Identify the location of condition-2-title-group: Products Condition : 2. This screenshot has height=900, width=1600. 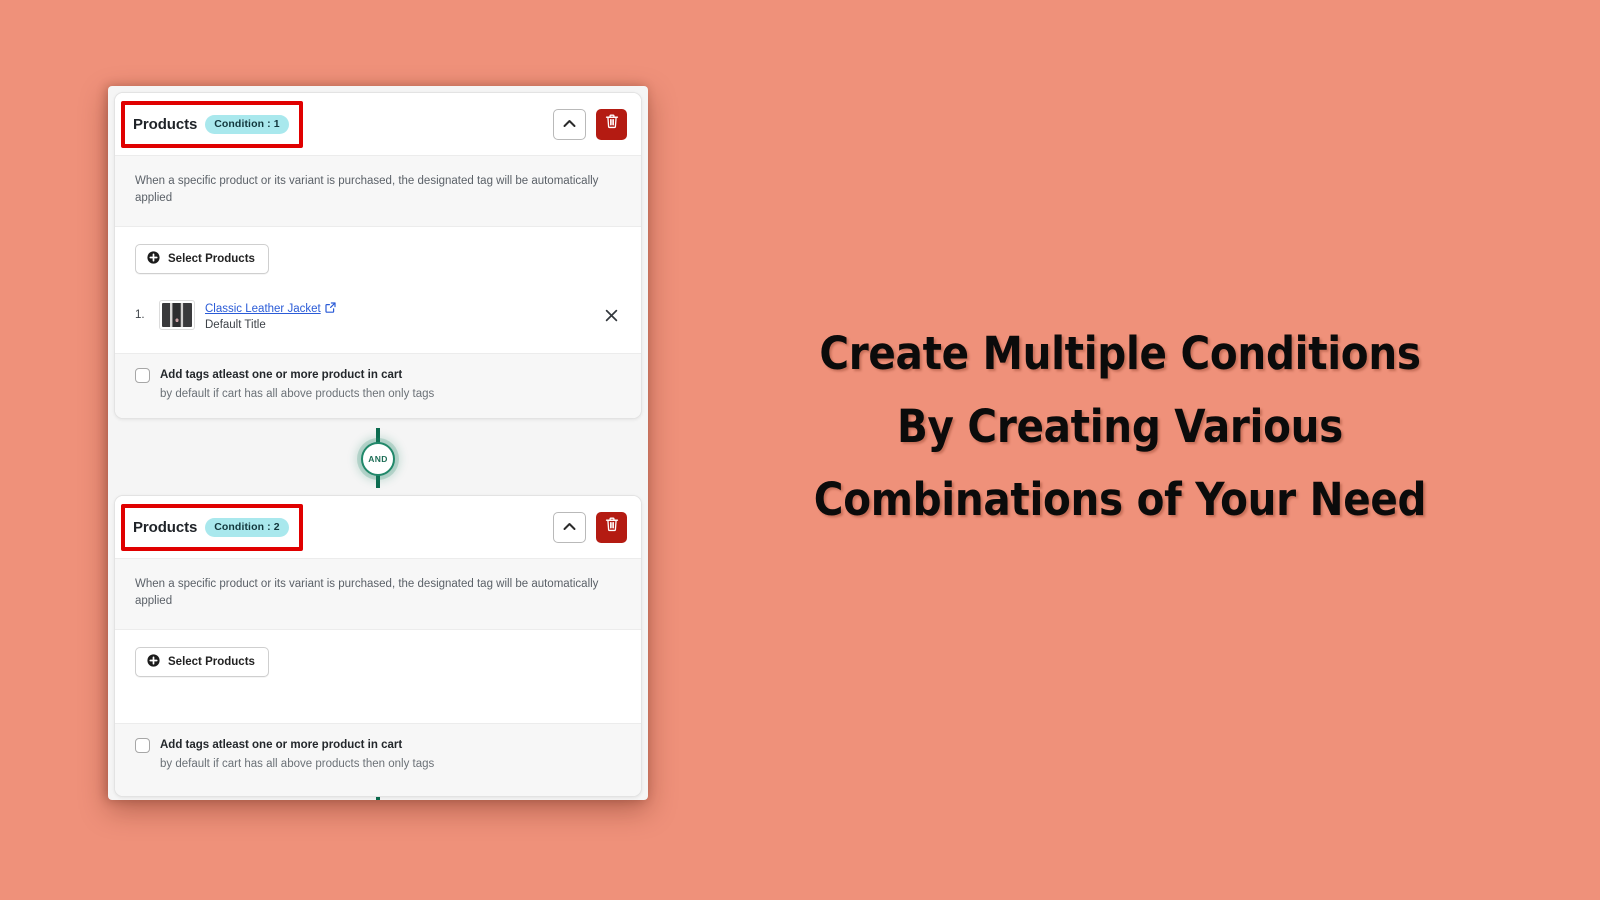
(212, 527).